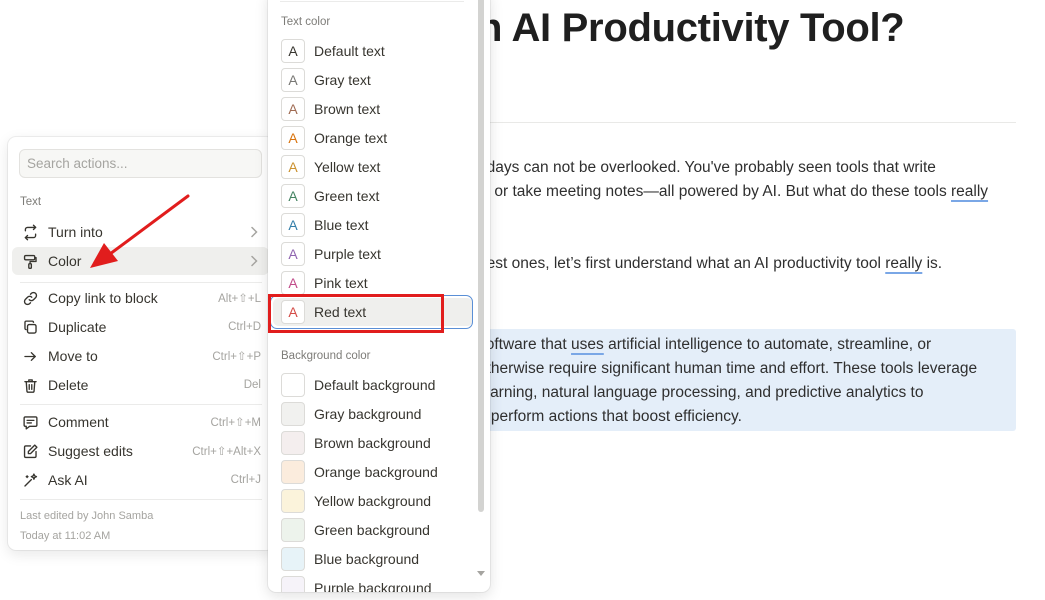  I want to click on delete-menu-item: Delete Del, so click(140, 385).